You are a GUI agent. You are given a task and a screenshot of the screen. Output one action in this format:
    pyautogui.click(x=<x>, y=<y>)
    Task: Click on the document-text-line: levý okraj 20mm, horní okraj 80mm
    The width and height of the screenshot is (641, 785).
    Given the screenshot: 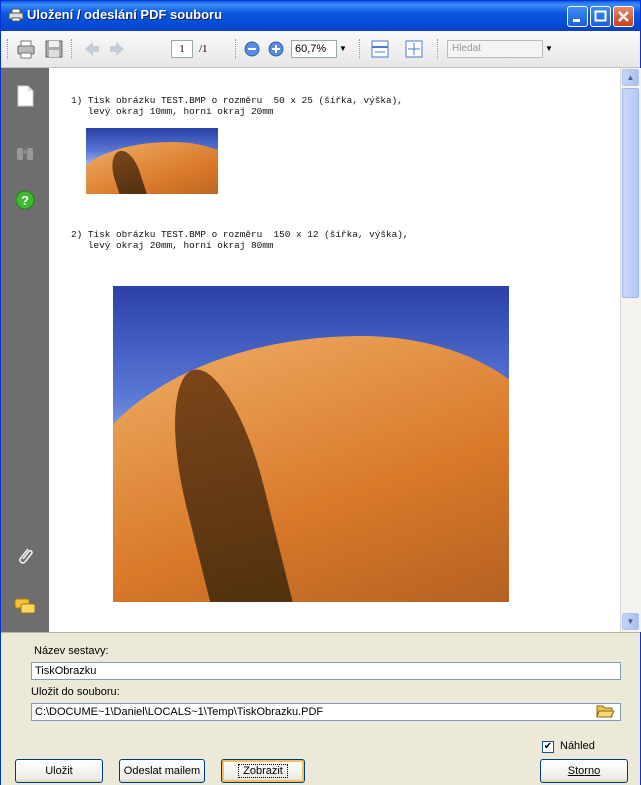 What is the action you would take?
    pyautogui.click(x=172, y=245)
    